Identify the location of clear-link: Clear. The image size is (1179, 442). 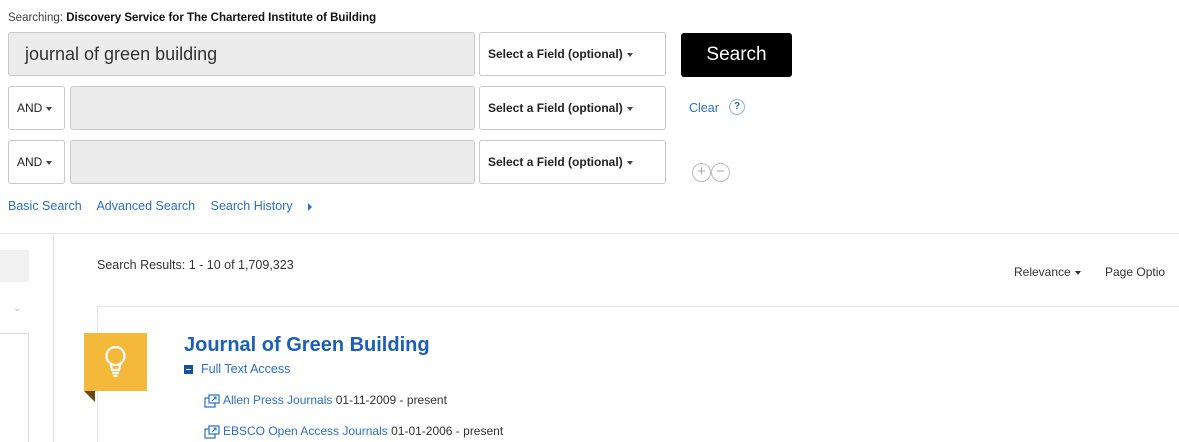
(704, 108).